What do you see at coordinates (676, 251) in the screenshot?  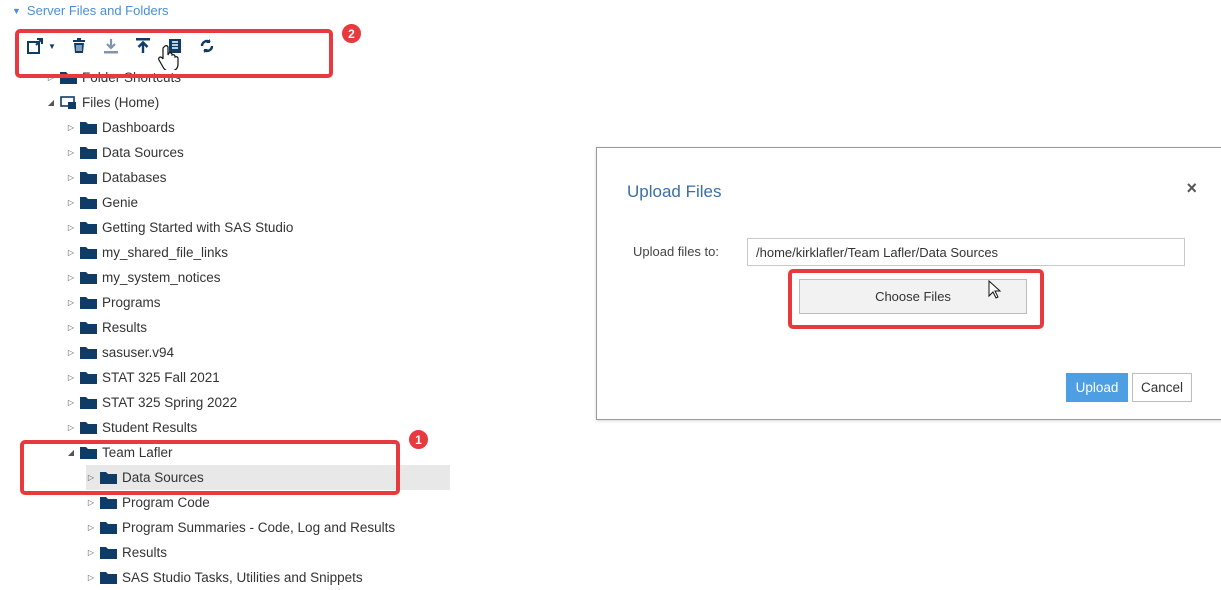 I see `upload-path-label: Upload files to:` at bounding box center [676, 251].